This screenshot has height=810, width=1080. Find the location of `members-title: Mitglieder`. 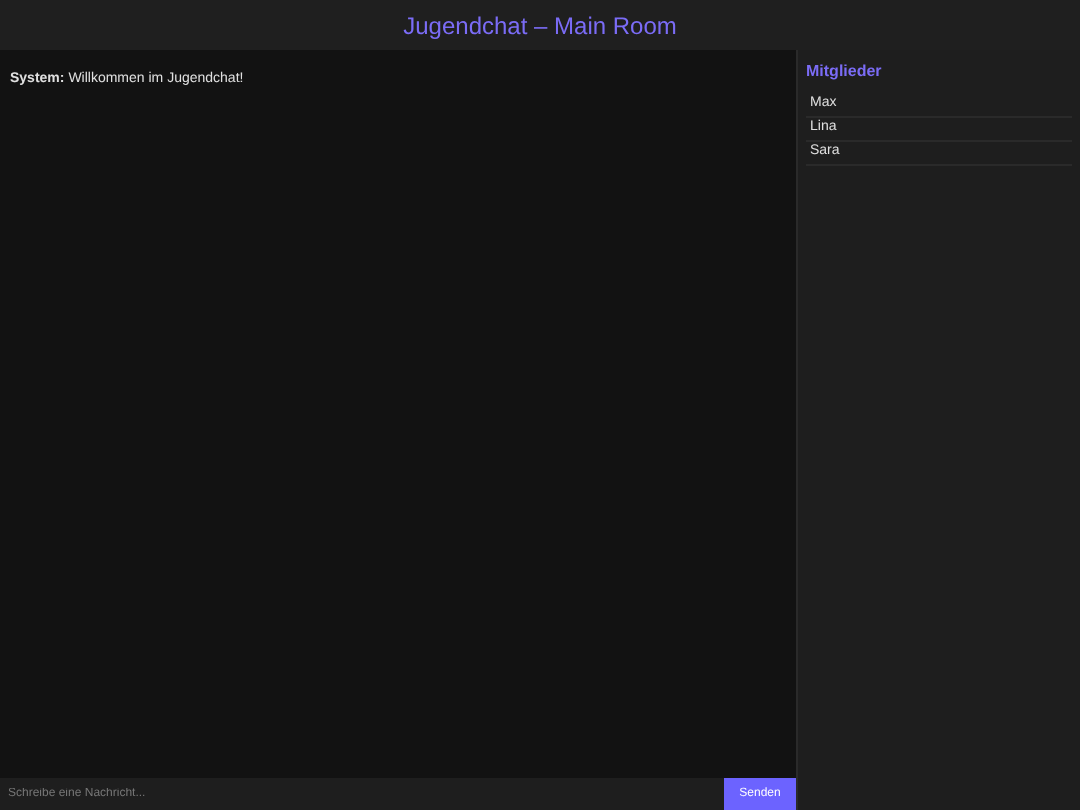

members-title: Mitglieder is located at coordinates (845, 72).